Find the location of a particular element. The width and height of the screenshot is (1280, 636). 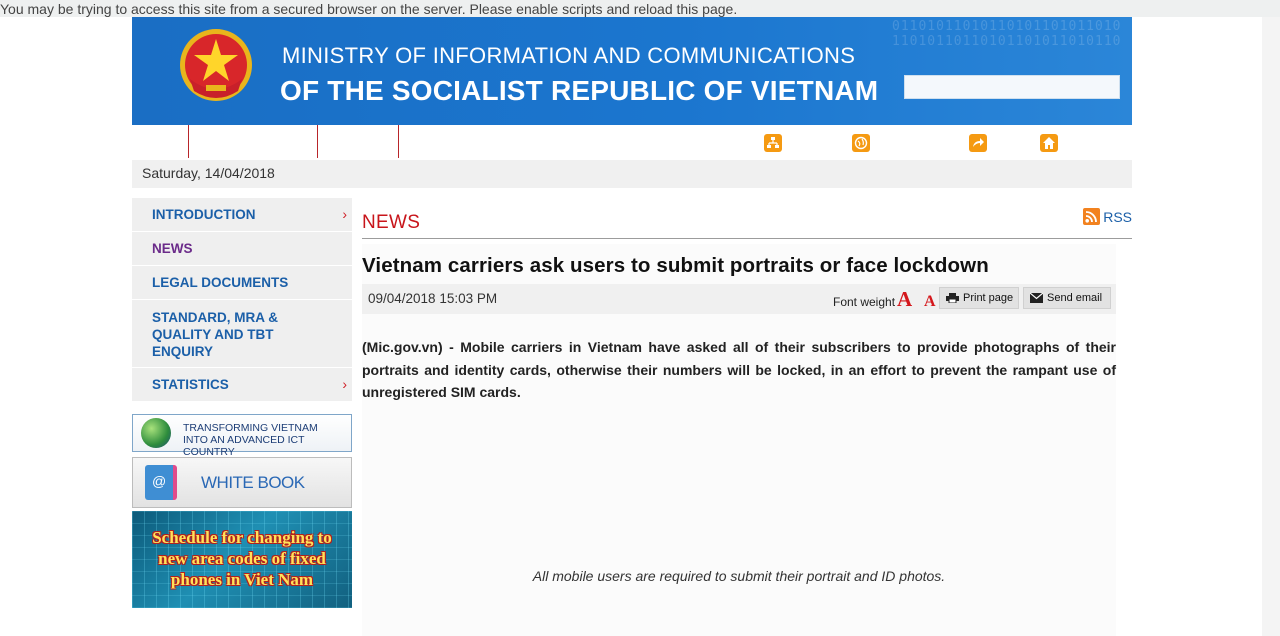

sidebar-item-label: INTRODUCTION is located at coordinates (204, 214).